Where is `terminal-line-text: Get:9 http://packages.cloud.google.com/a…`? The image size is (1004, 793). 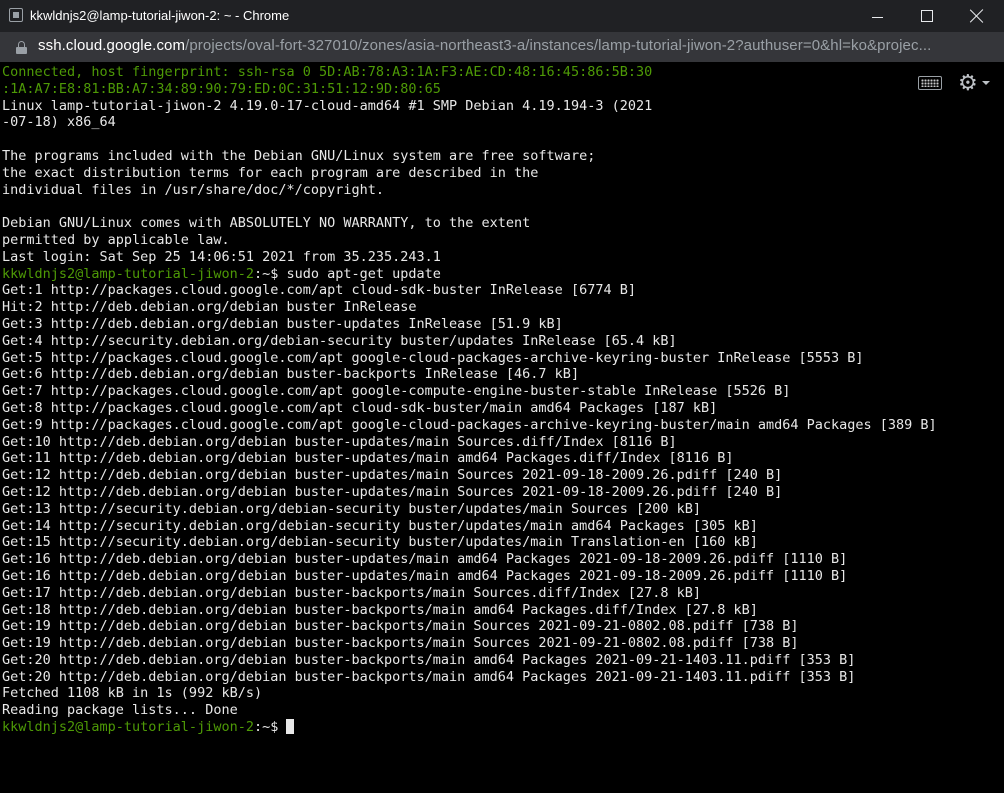 terminal-line-text: Get:9 http://packages.cloud.google.com/a… is located at coordinates (469, 424).